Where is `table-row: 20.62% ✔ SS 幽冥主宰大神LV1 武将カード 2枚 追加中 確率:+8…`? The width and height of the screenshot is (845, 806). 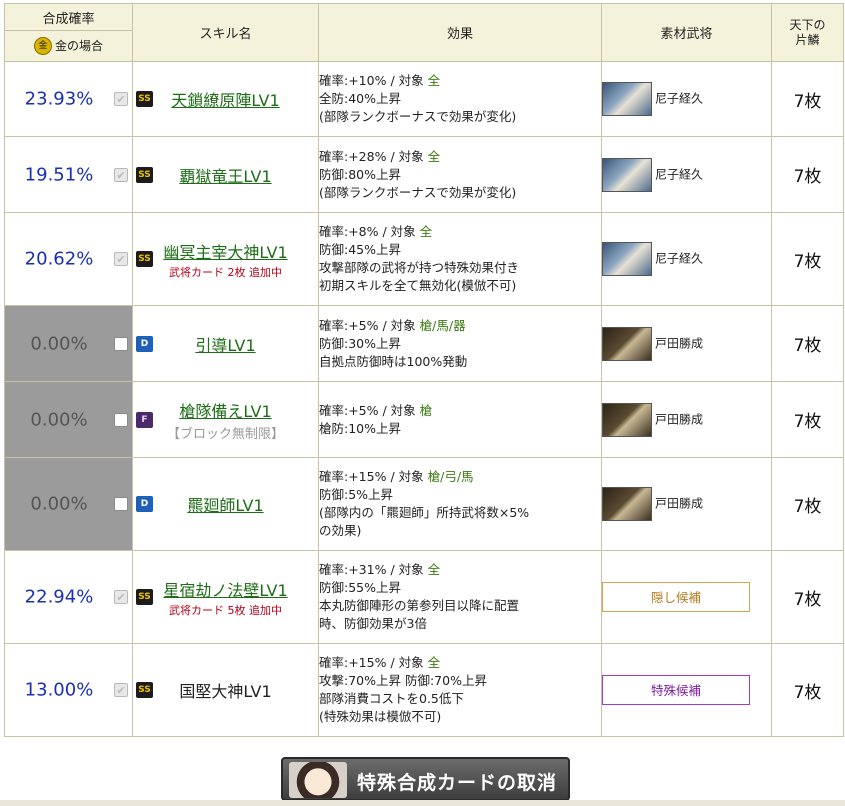 table-row: 20.62% ✔ SS 幽冥主宰大神LV1 武将カード 2枚 追加中 確率:+8… is located at coordinates (424, 259).